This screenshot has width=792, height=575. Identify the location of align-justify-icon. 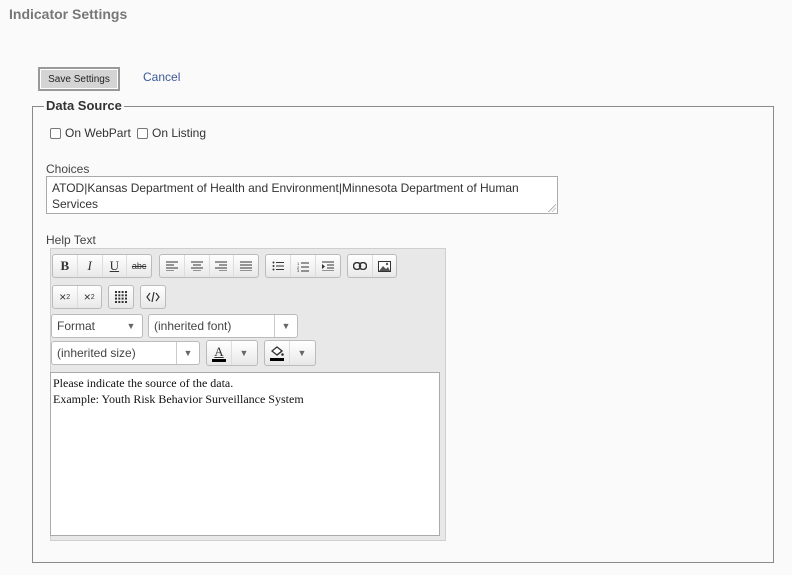
(245, 266).